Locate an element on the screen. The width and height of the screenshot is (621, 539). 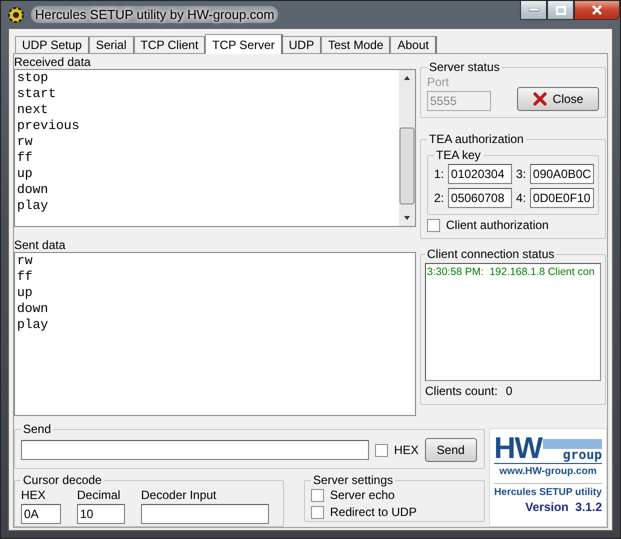
close-button is located at coordinates (597, 10).